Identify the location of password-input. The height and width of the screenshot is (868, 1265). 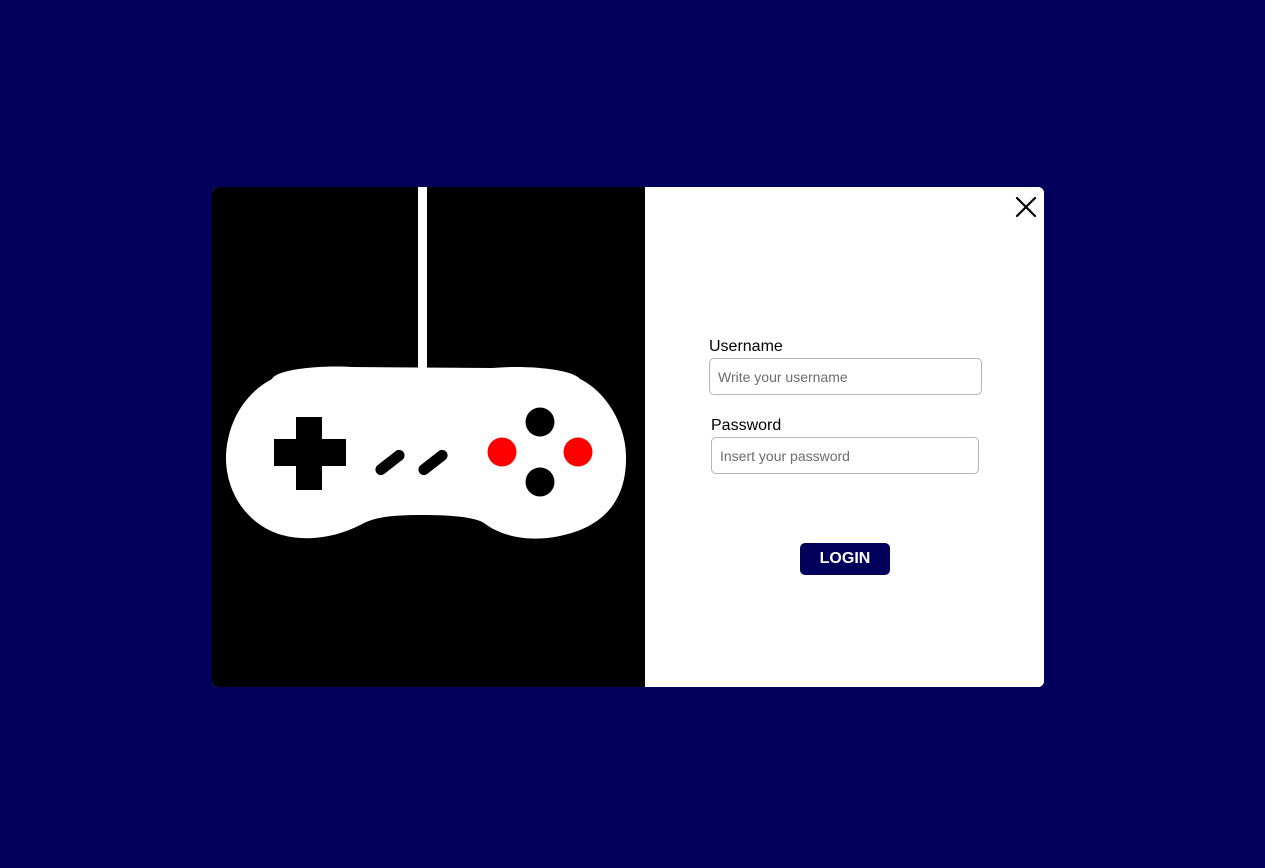
(845, 455).